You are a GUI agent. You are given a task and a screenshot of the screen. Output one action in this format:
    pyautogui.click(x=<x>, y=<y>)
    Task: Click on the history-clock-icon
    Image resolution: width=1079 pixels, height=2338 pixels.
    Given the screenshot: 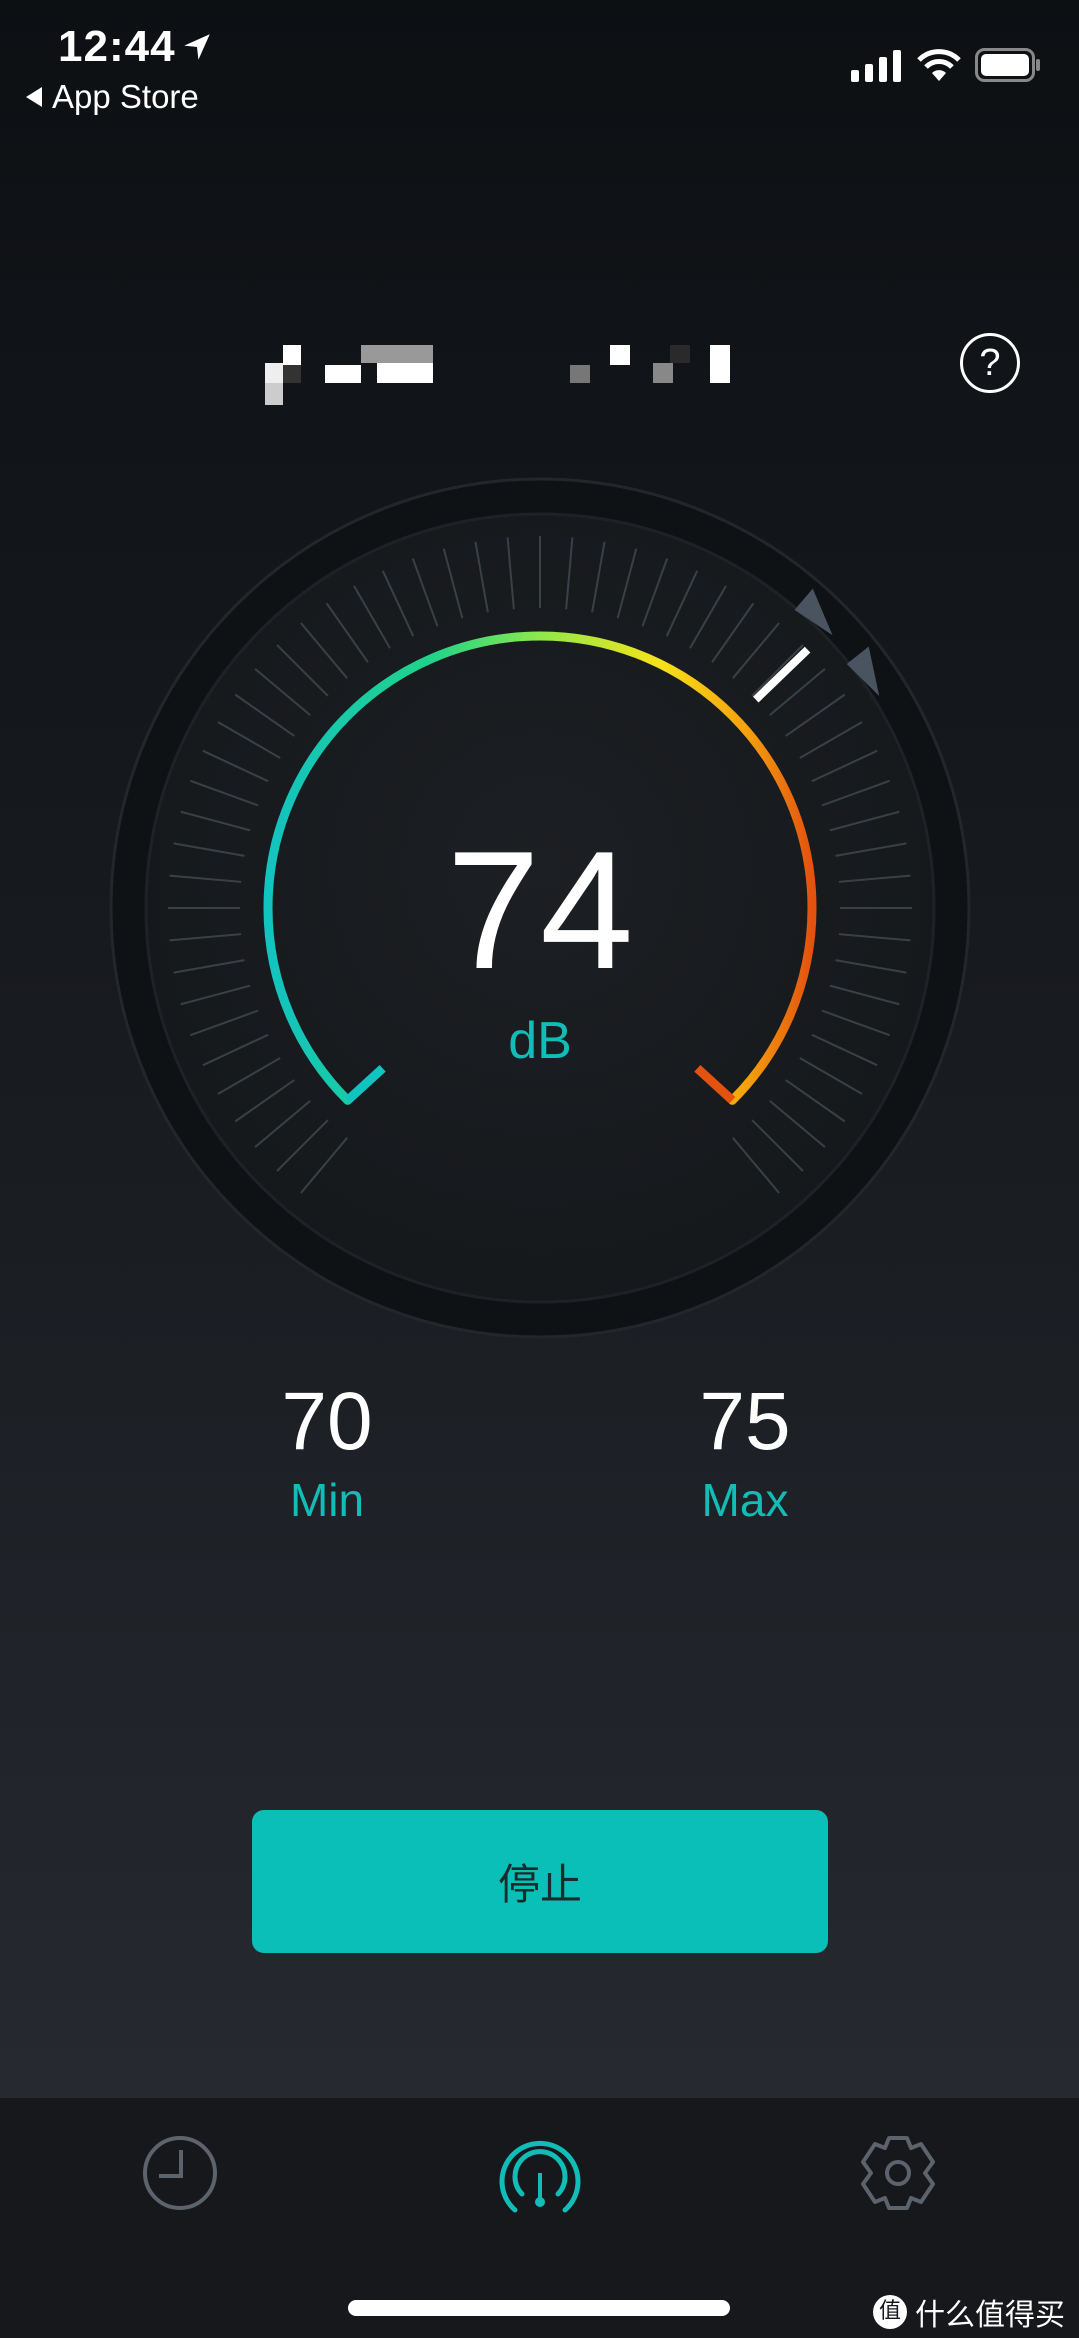 What is the action you would take?
    pyautogui.click(x=180, y=2173)
    